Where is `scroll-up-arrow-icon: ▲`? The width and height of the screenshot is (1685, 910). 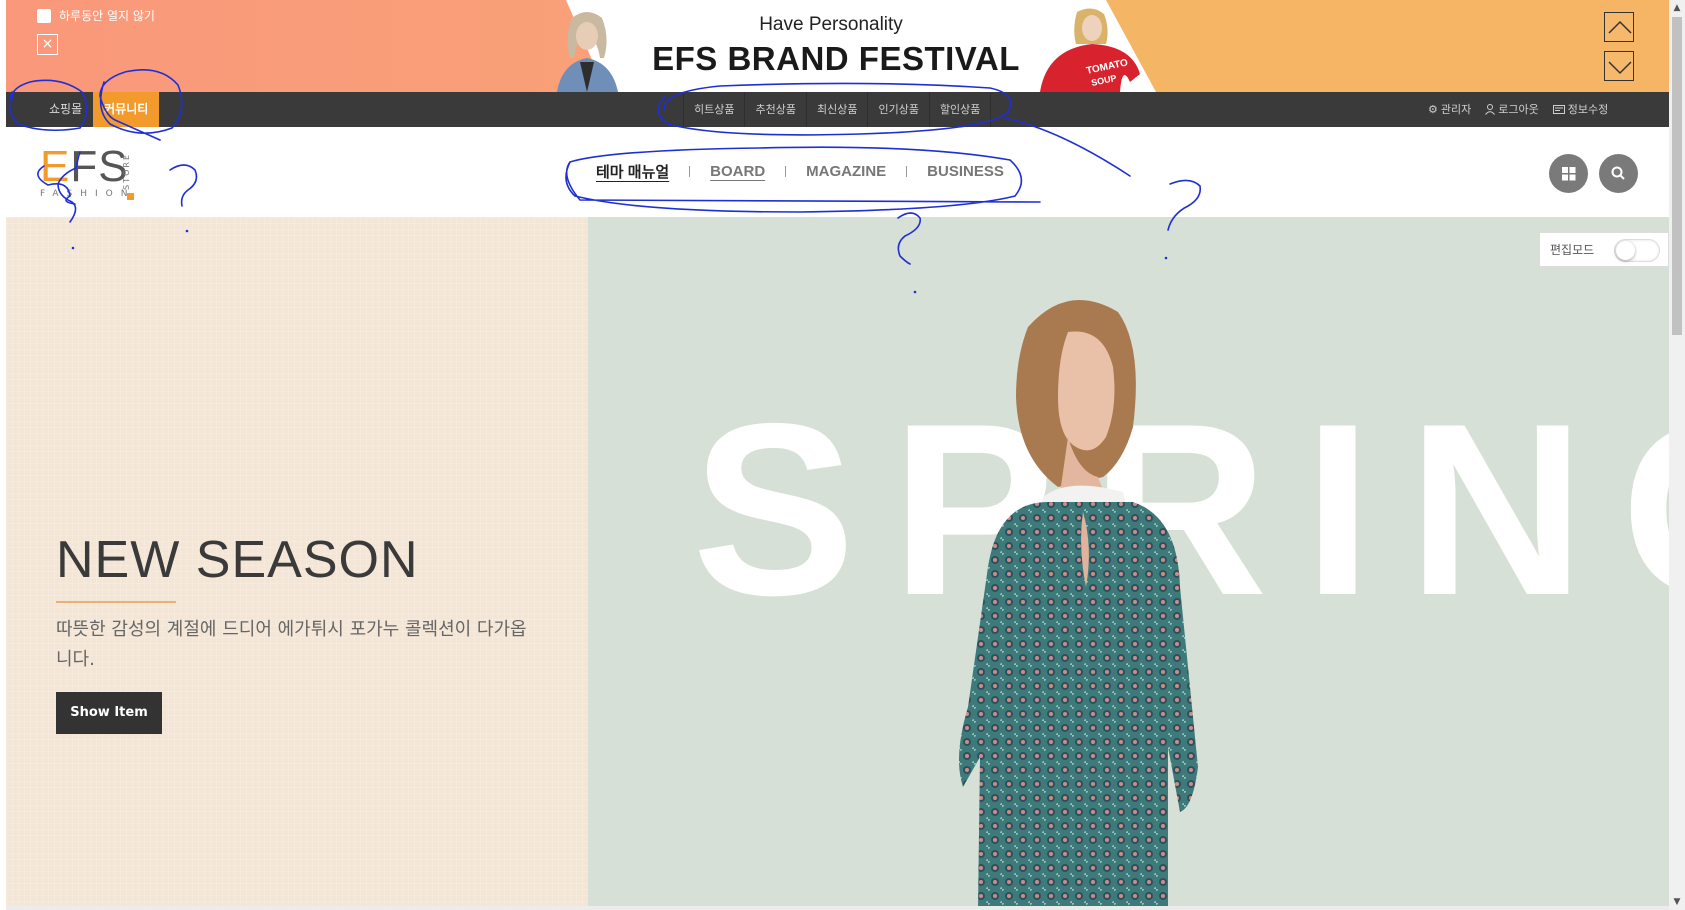 scroll-up-arrow-icon: ▲ is located at coordinates (1677, 8).